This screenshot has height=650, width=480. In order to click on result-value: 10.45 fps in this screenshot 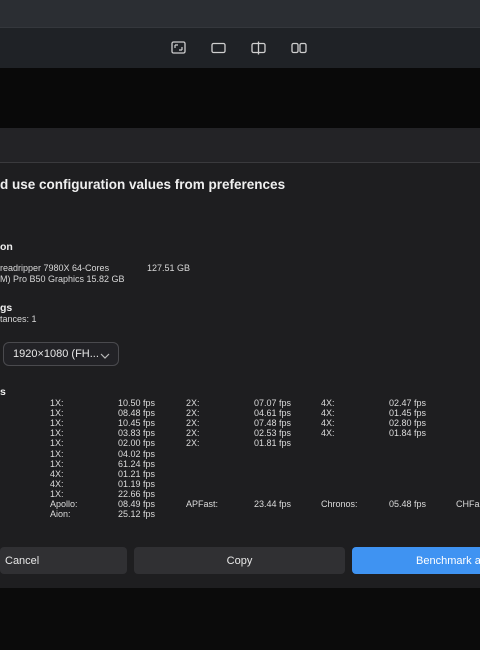, I will do `click(137, 423)`.